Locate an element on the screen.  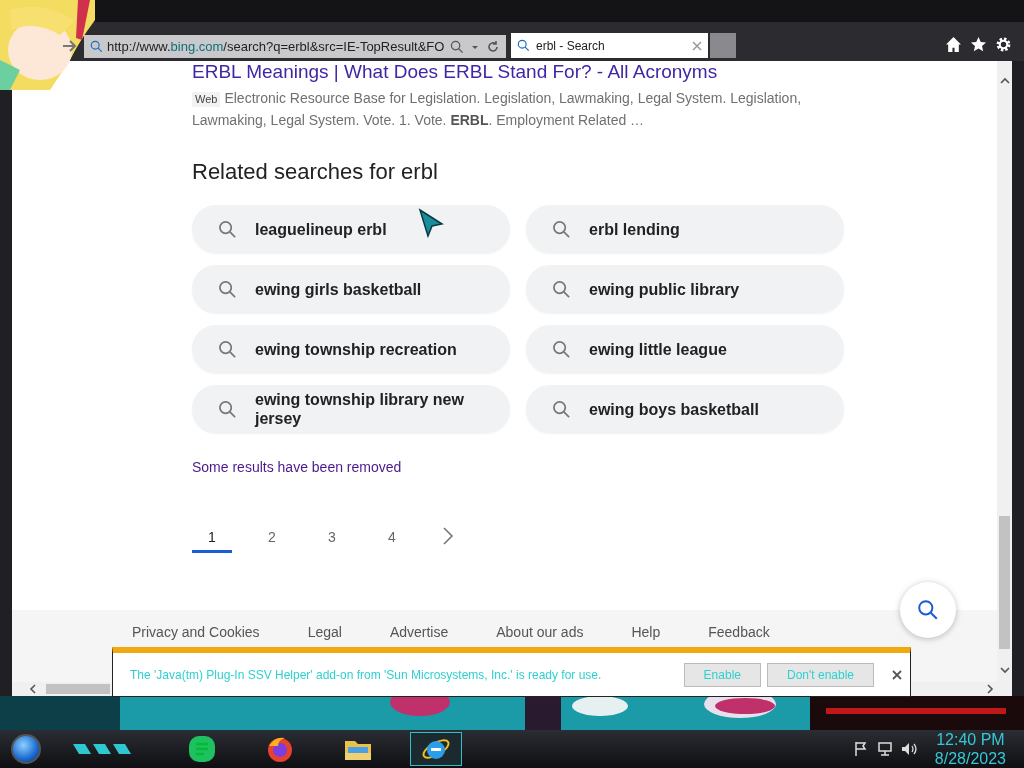
related-search-chip: ewing township library new jersey is located at coordinates (351, 409).